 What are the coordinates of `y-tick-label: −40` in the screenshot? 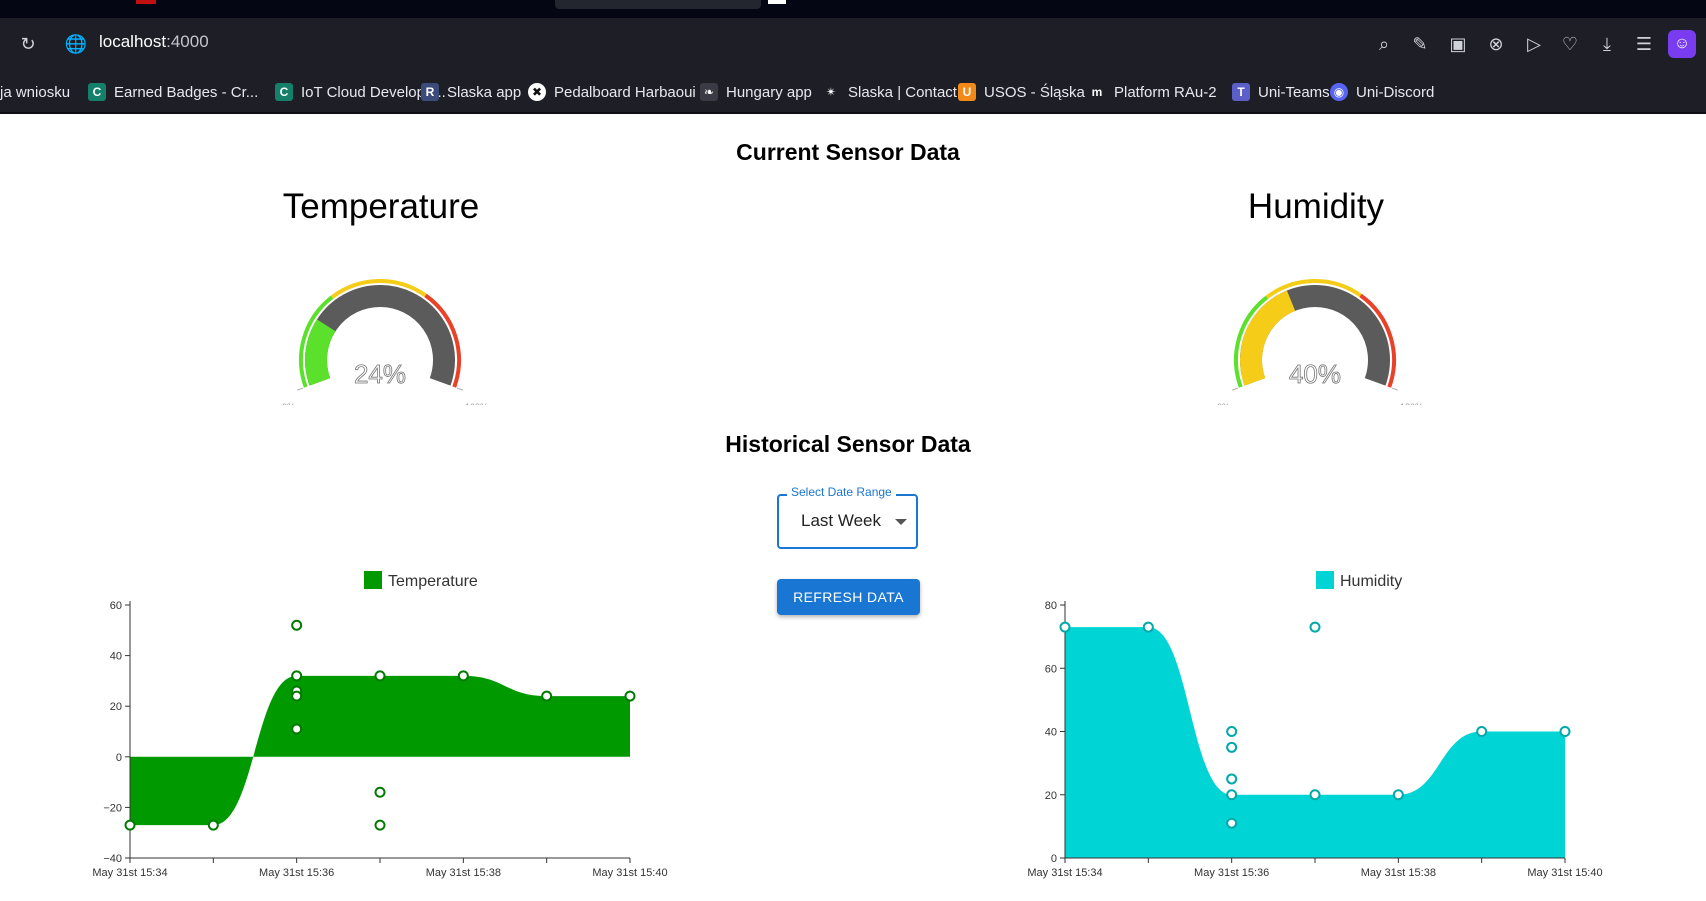 It's located at (112, 859).